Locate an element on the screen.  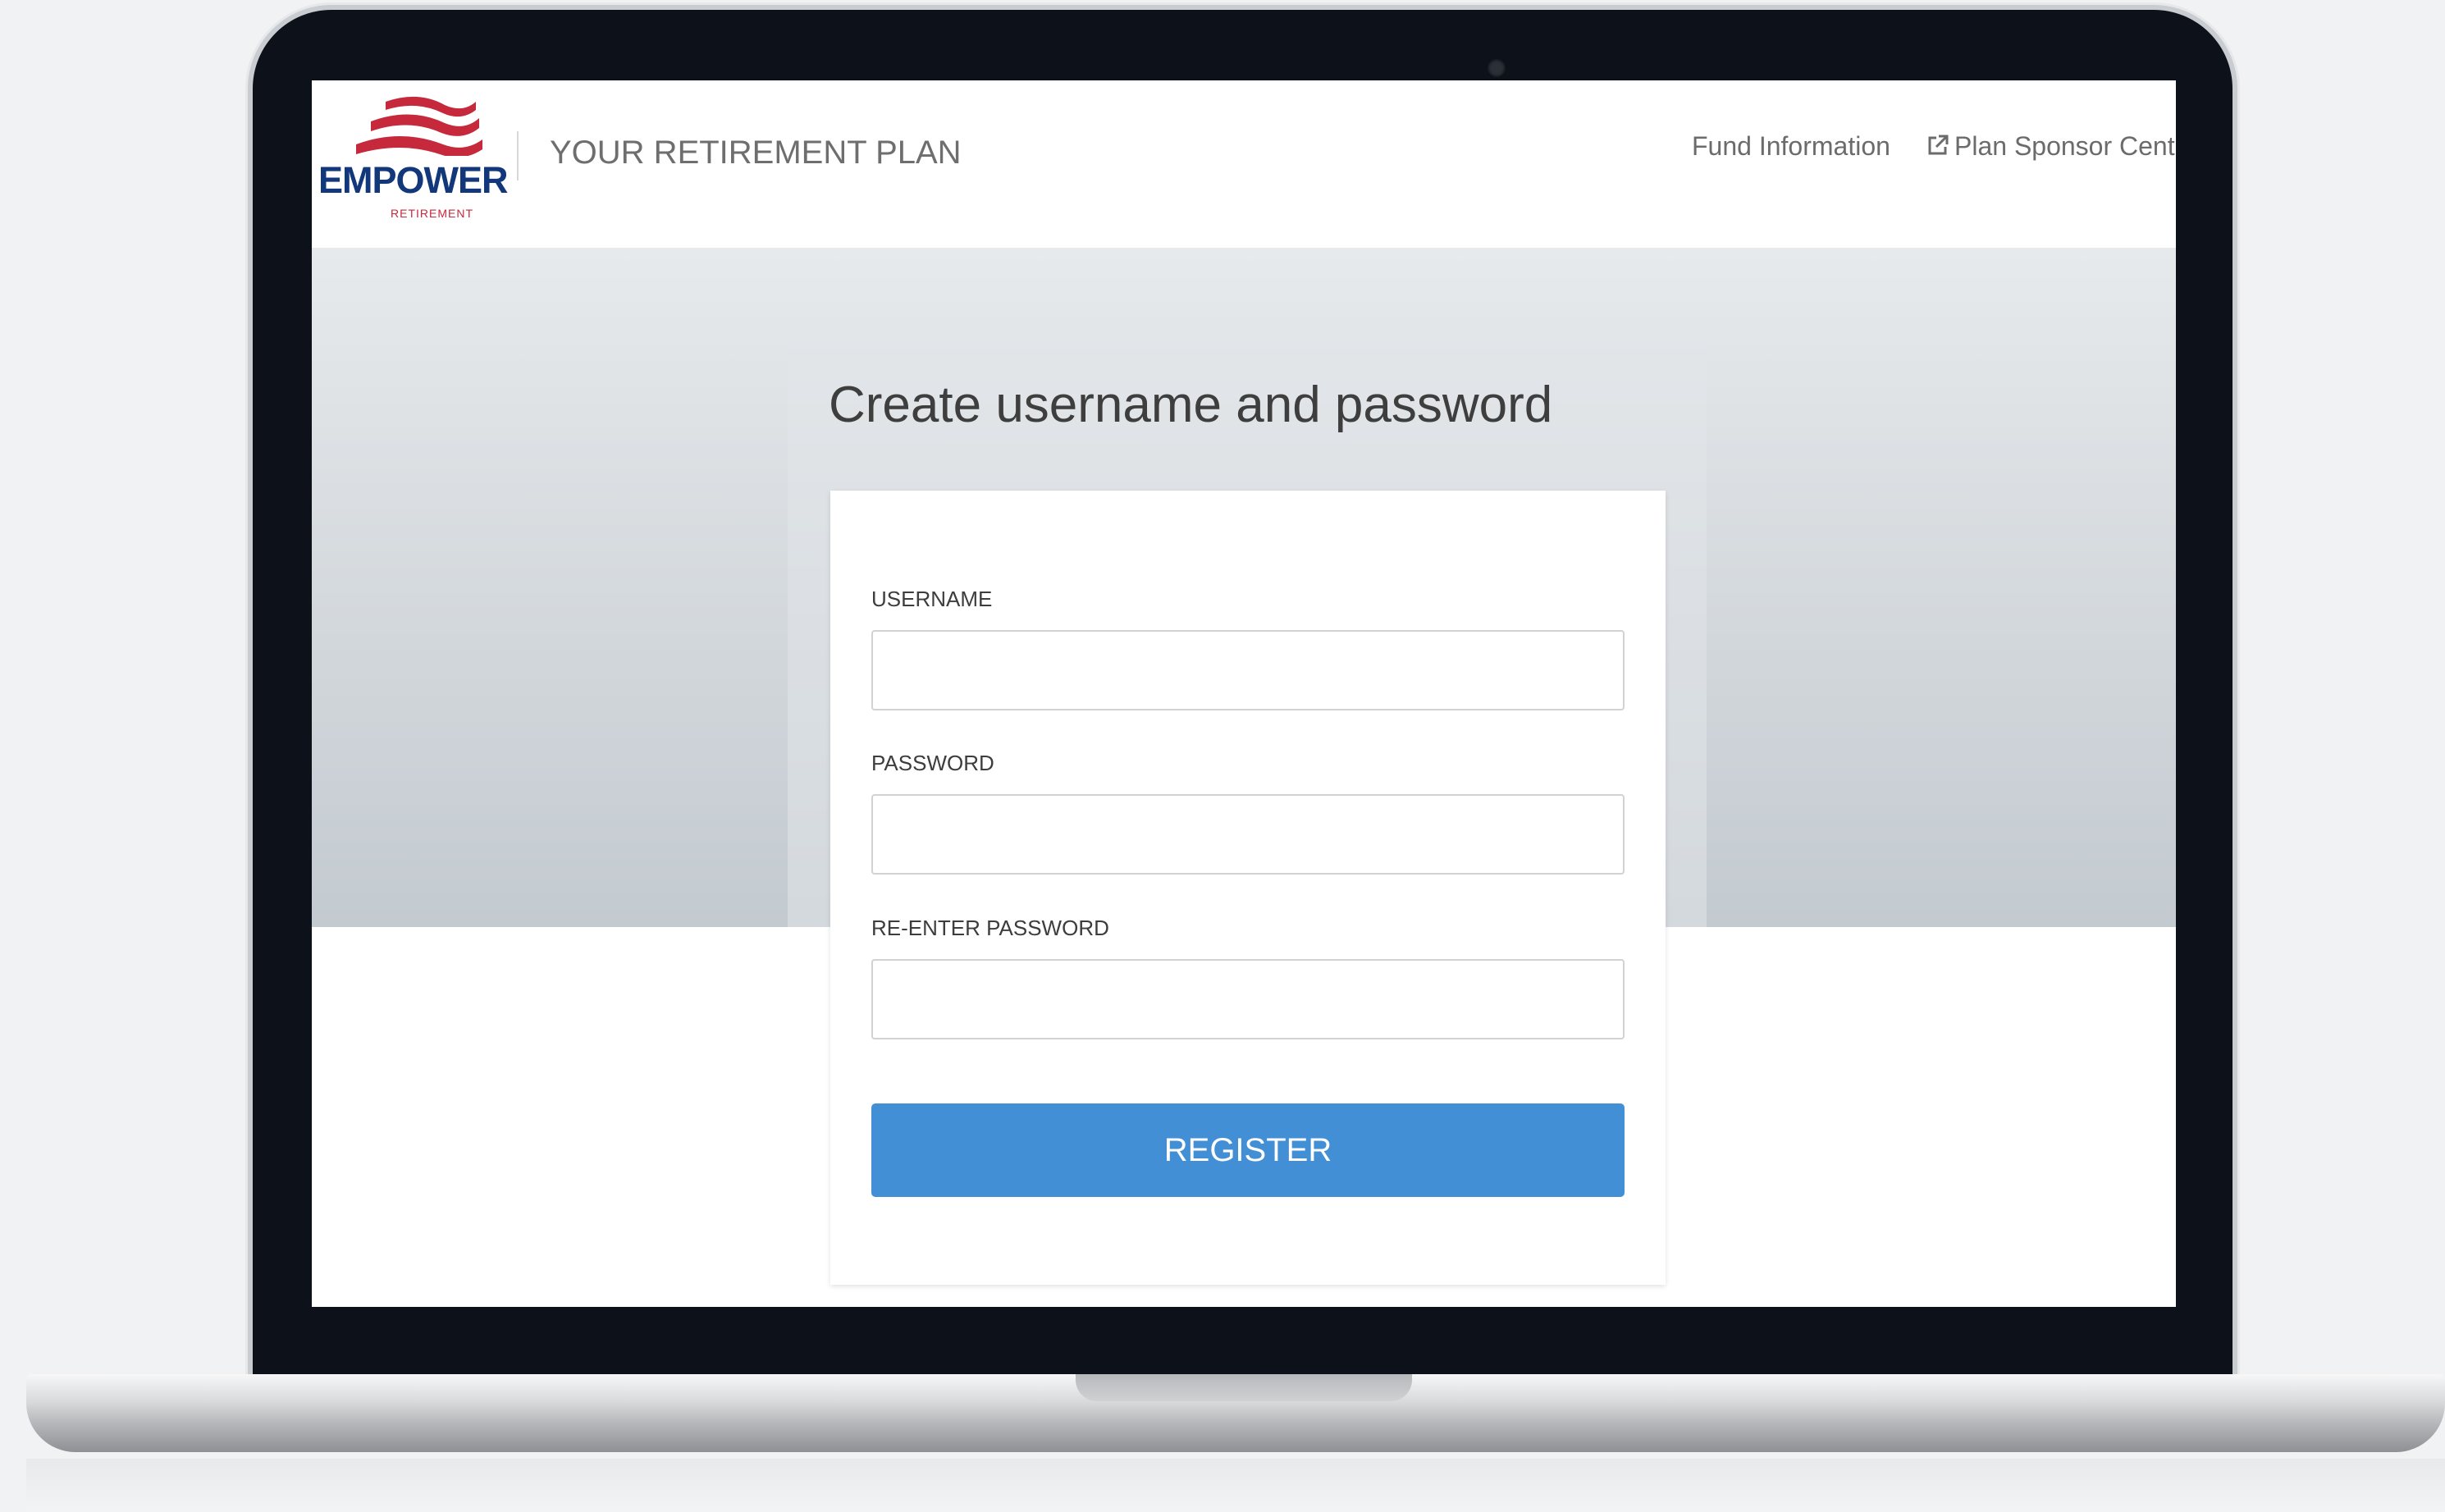
password-label: PASSWORD is located at coordinates (932, 763).